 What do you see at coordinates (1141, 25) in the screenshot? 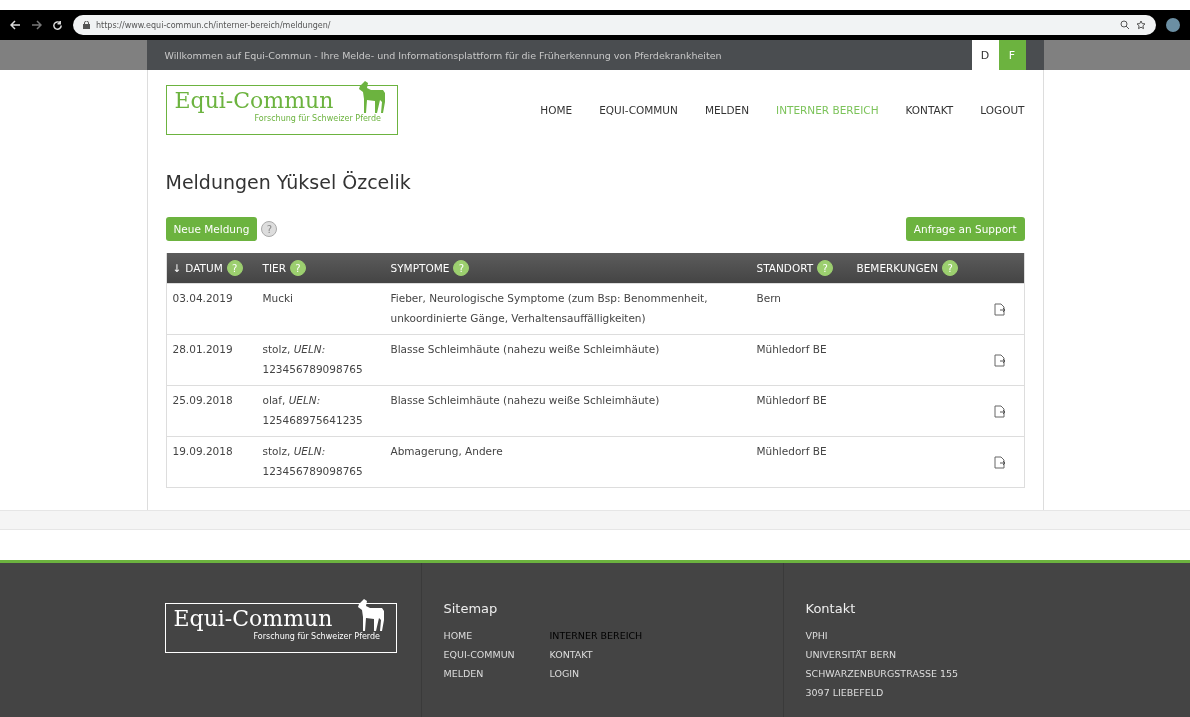
I see `star-icon` at bounding box center [1141, 25].